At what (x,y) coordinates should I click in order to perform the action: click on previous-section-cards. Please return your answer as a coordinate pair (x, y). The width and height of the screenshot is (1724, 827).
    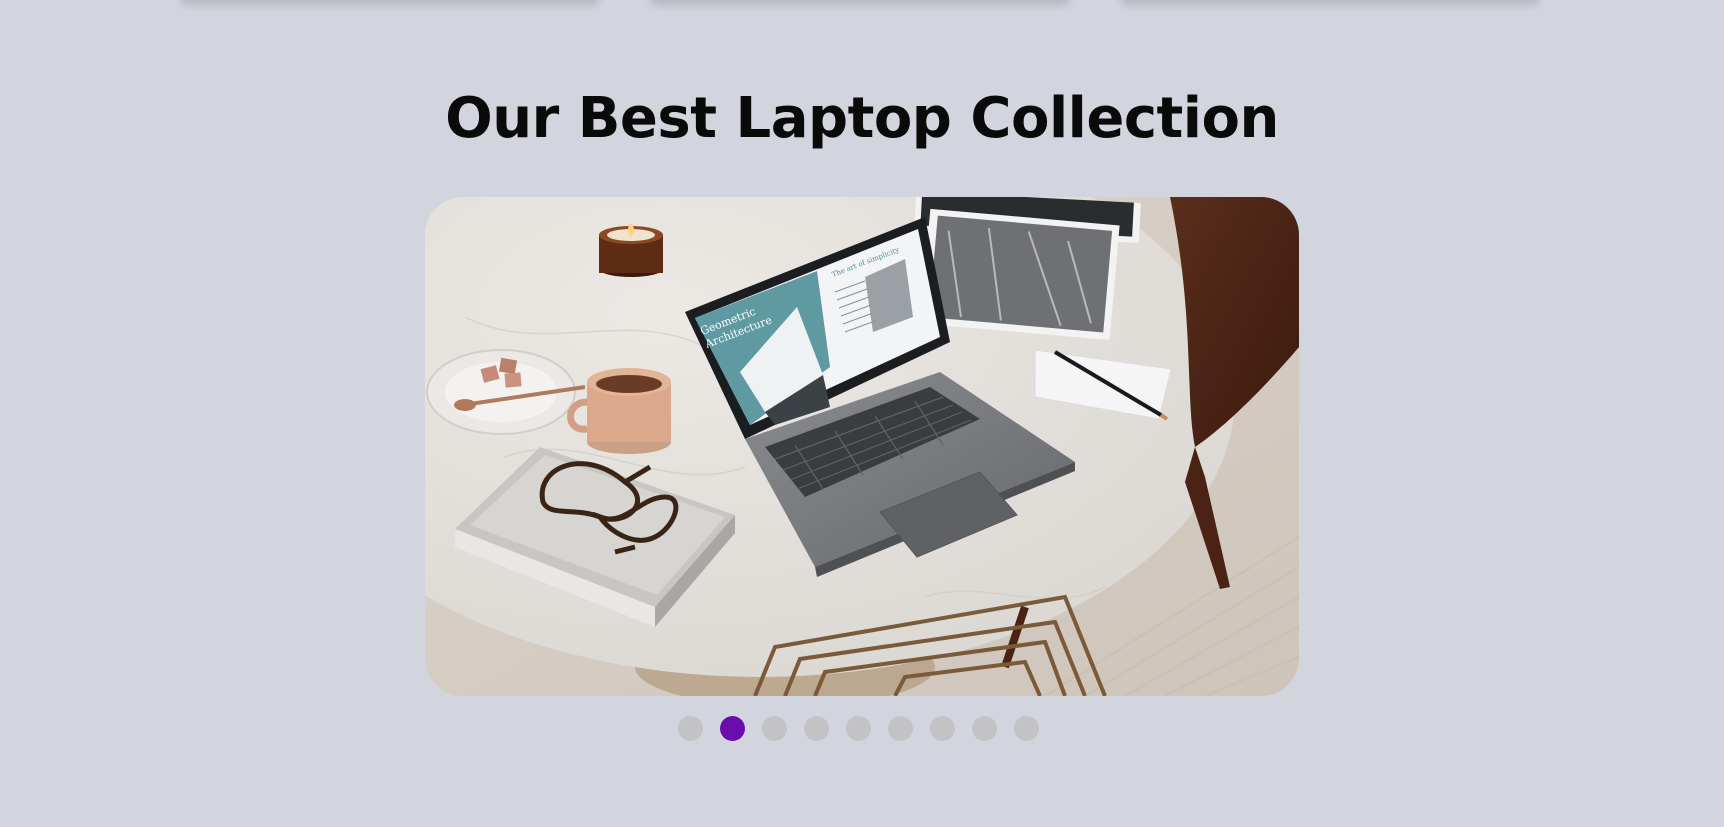
    Looking at the image, I should click on (862, 6).